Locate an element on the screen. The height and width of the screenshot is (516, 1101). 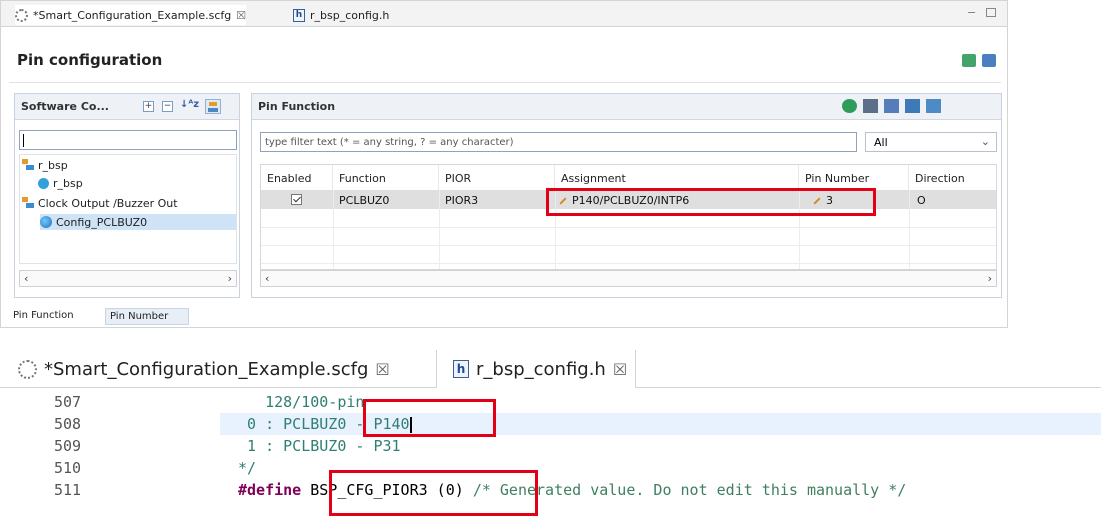
configuration-icon is located at coordinates (46, 222).